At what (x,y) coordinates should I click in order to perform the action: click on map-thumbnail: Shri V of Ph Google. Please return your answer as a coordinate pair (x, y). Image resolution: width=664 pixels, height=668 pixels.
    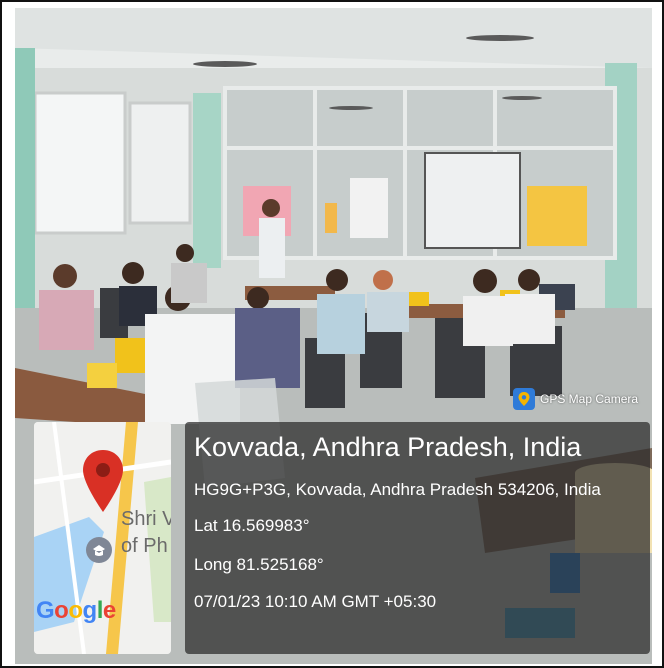
    Looking at the image, I should click on (102, 538).